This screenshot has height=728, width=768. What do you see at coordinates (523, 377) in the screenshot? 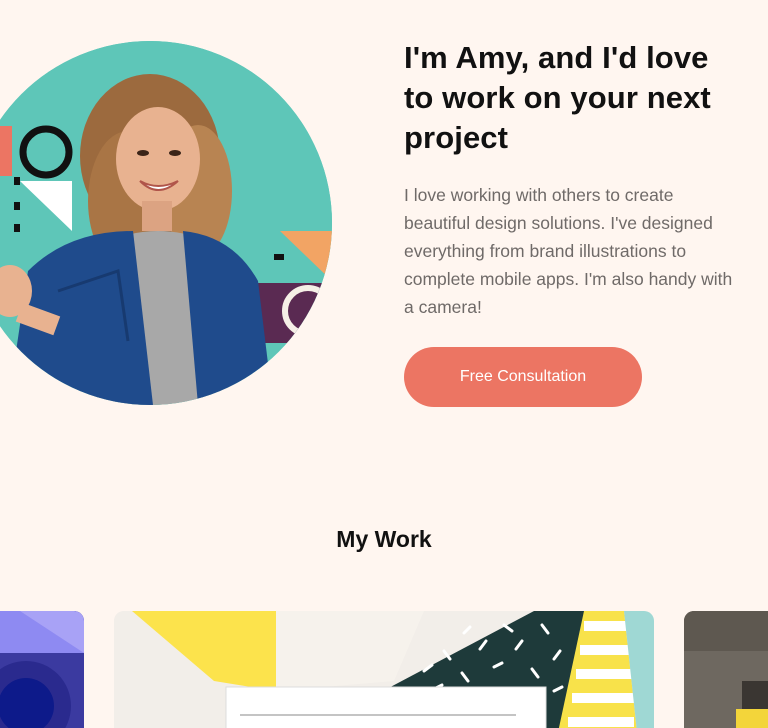
I see `free-consultation-button: Free Consultation` at bounding box center [523, 377].